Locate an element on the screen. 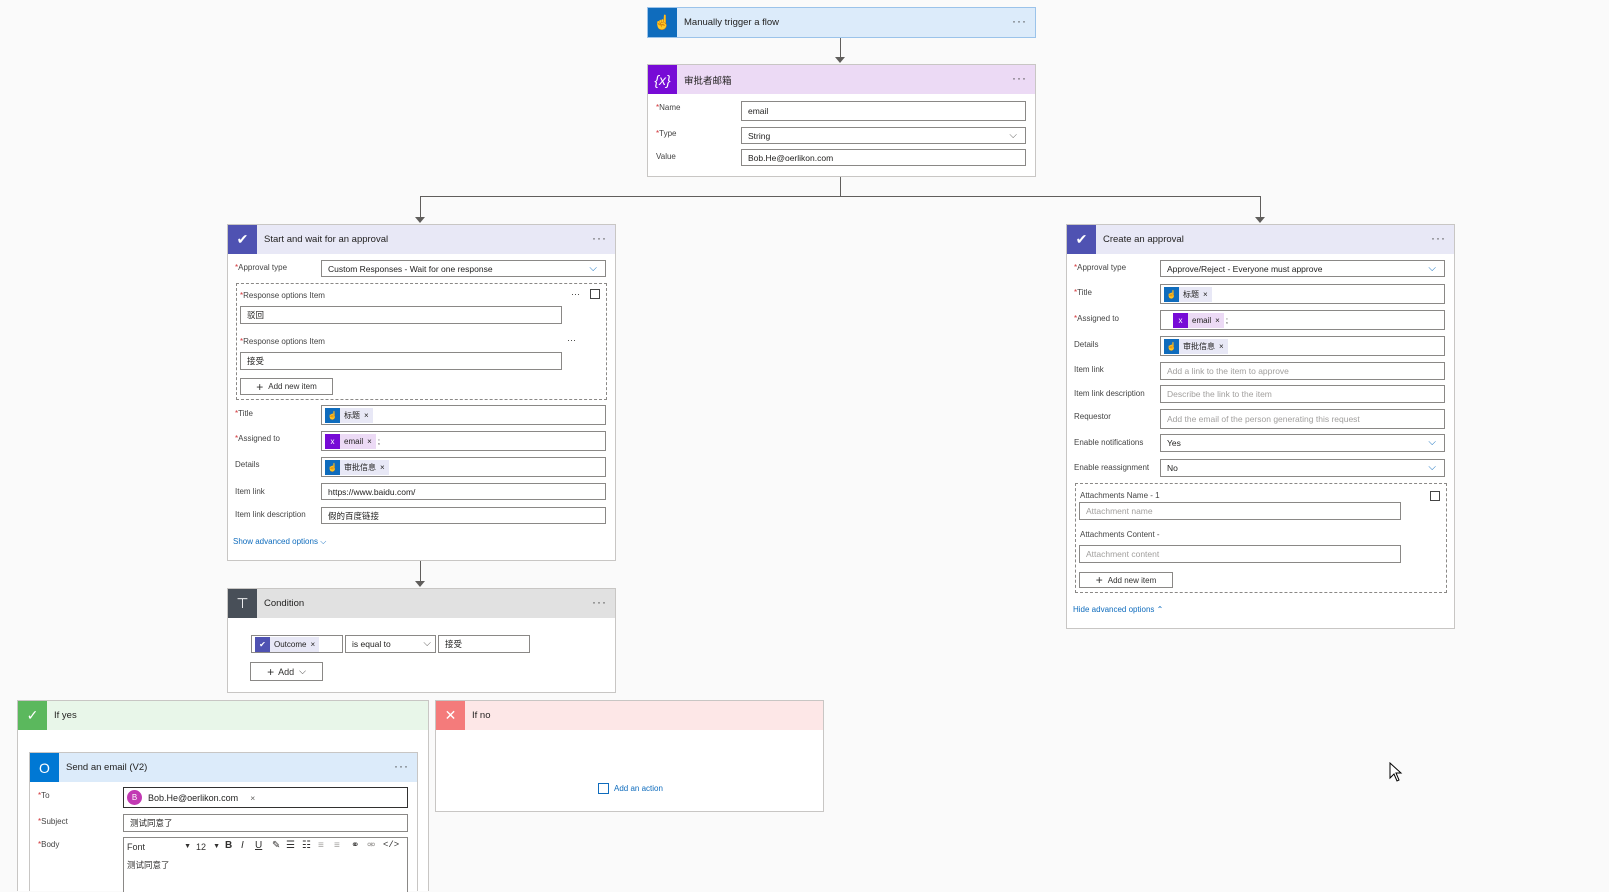 This screenshot has height=892, width=1609. outcome-token: ✔ Outcome × is located at coordinates (287, 644).